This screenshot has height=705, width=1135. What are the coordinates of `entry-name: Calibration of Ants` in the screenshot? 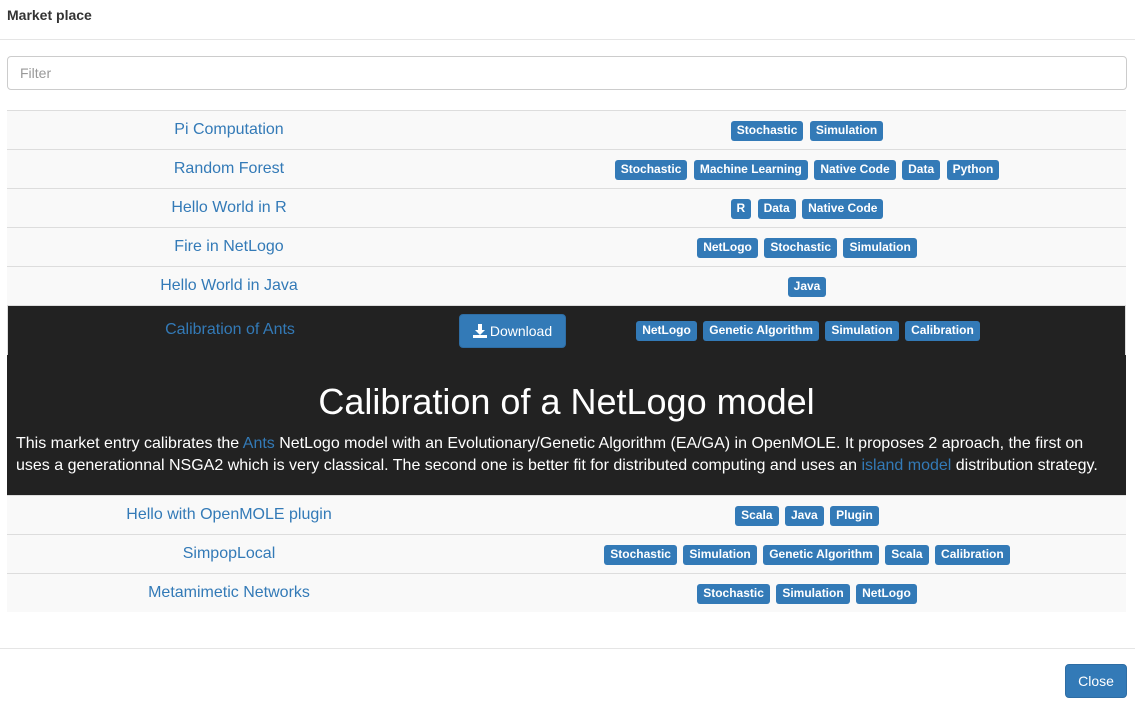 It's located at (230, 330).